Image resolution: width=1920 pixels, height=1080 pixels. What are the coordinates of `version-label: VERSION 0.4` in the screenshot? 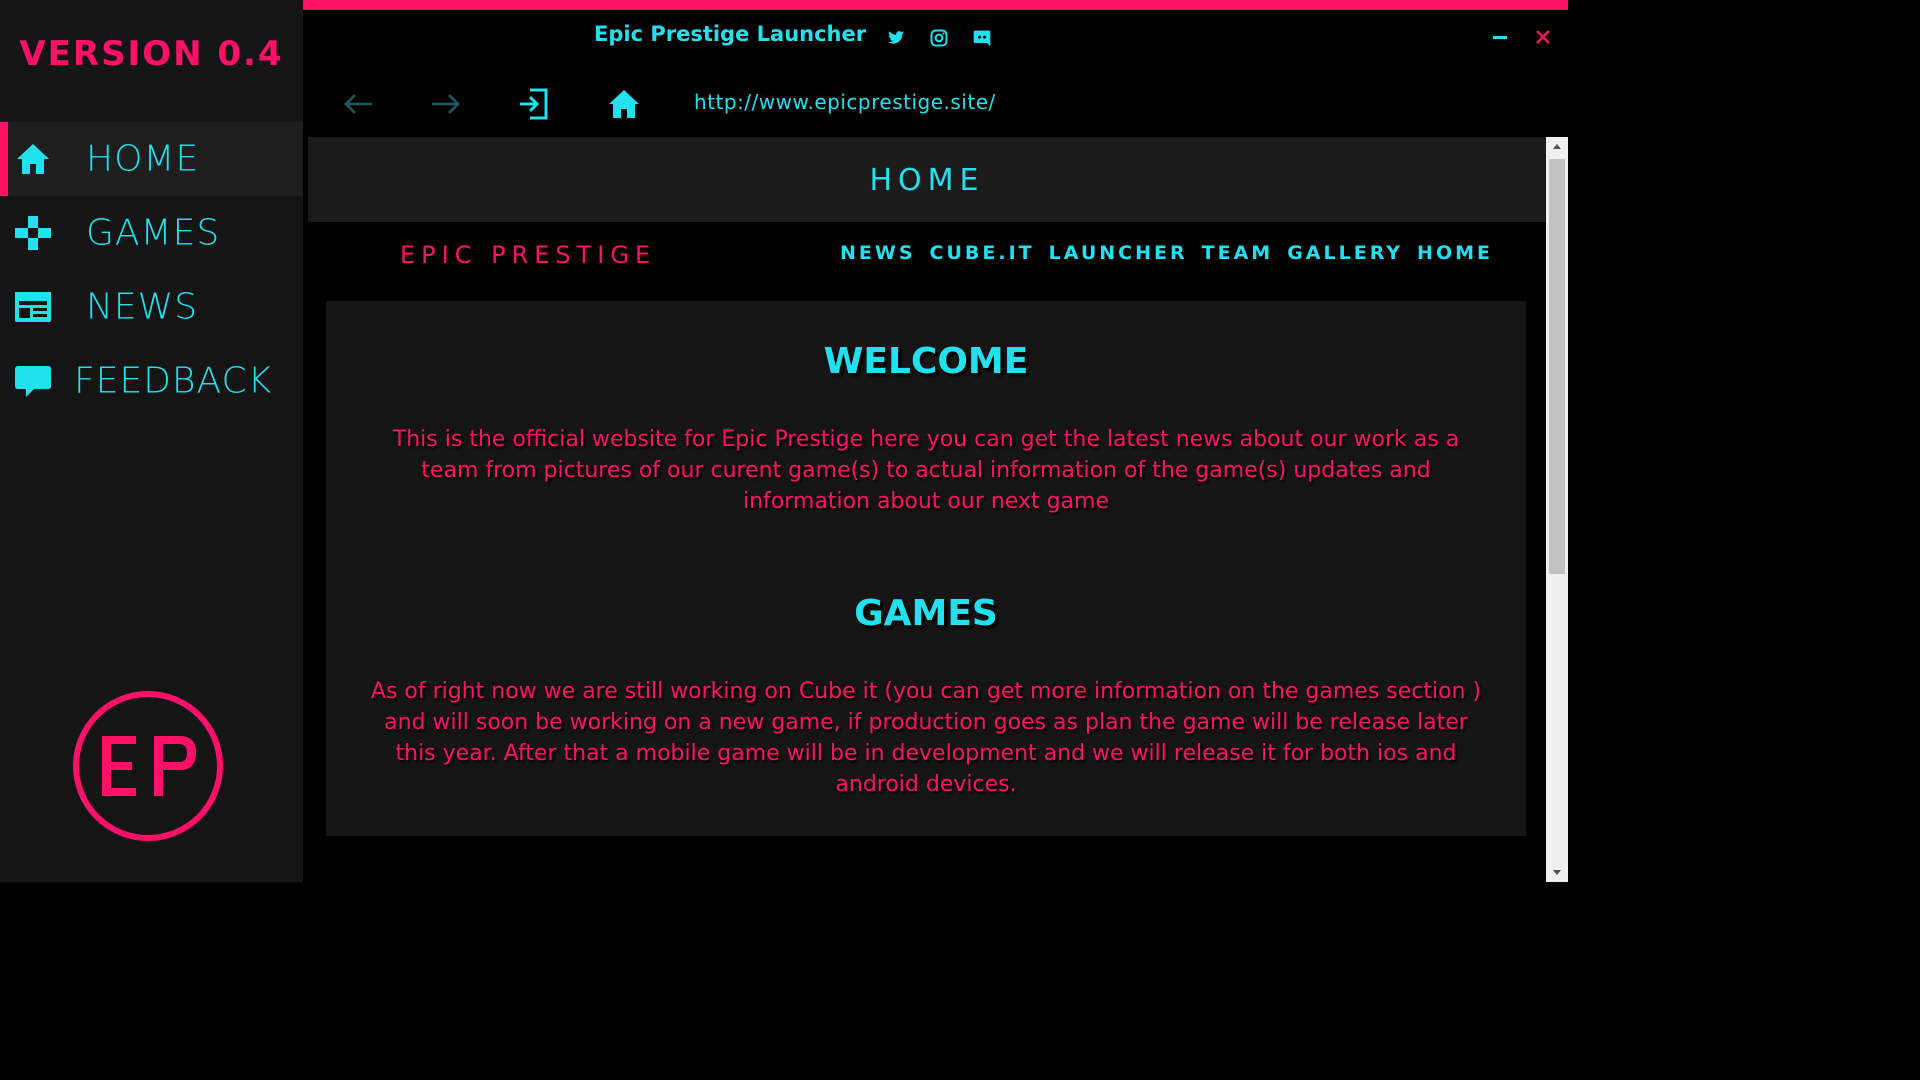 It's located at (151, 54).